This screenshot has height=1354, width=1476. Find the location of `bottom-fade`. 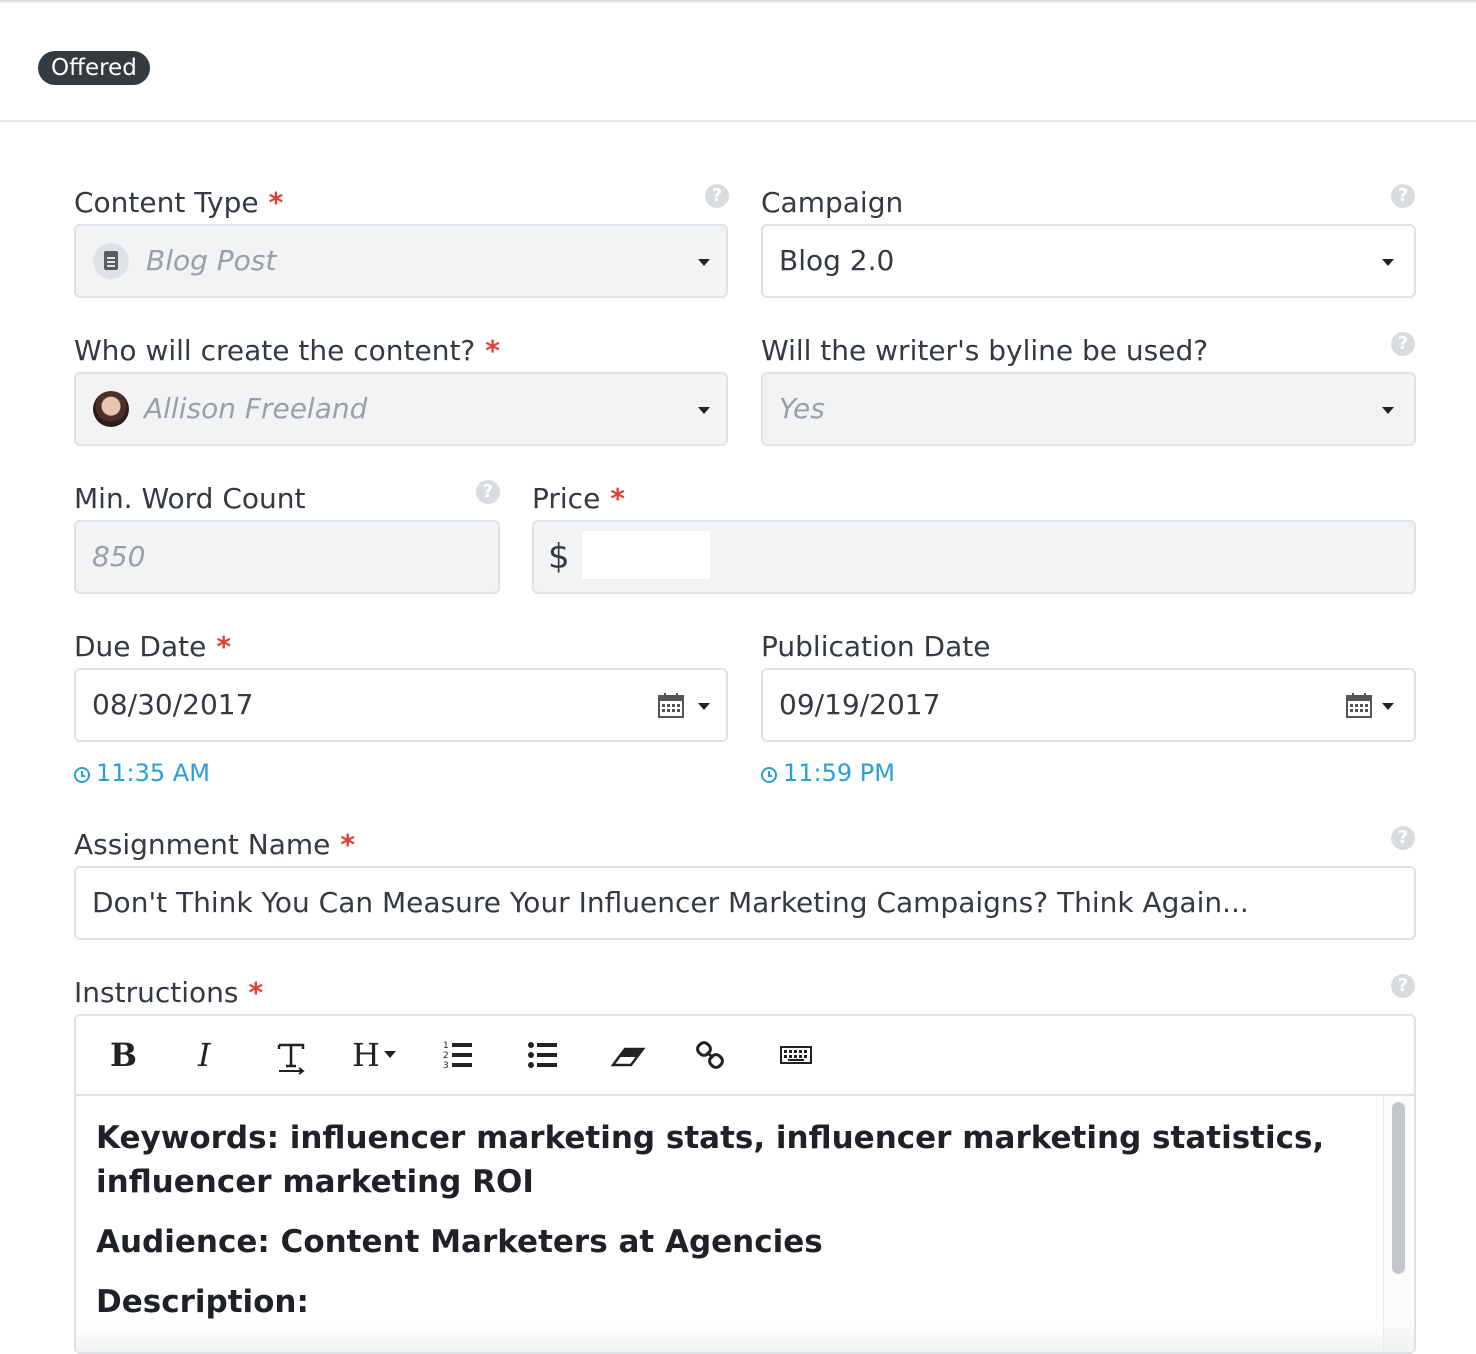

bottom-fade is located at coordinates (745, 1337).